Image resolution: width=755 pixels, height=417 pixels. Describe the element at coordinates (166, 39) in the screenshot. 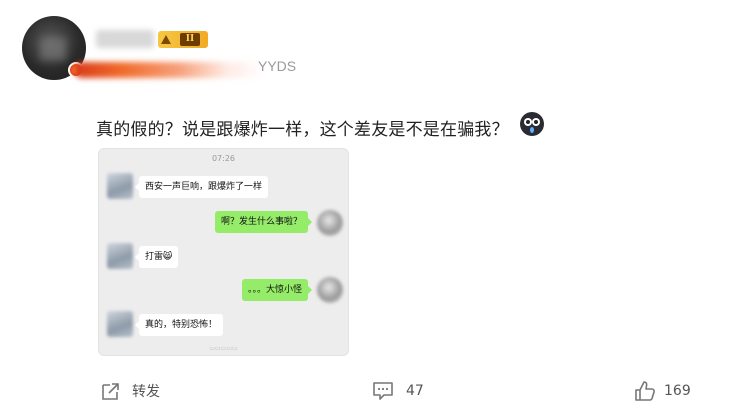

I see `crown-icon` at that location.